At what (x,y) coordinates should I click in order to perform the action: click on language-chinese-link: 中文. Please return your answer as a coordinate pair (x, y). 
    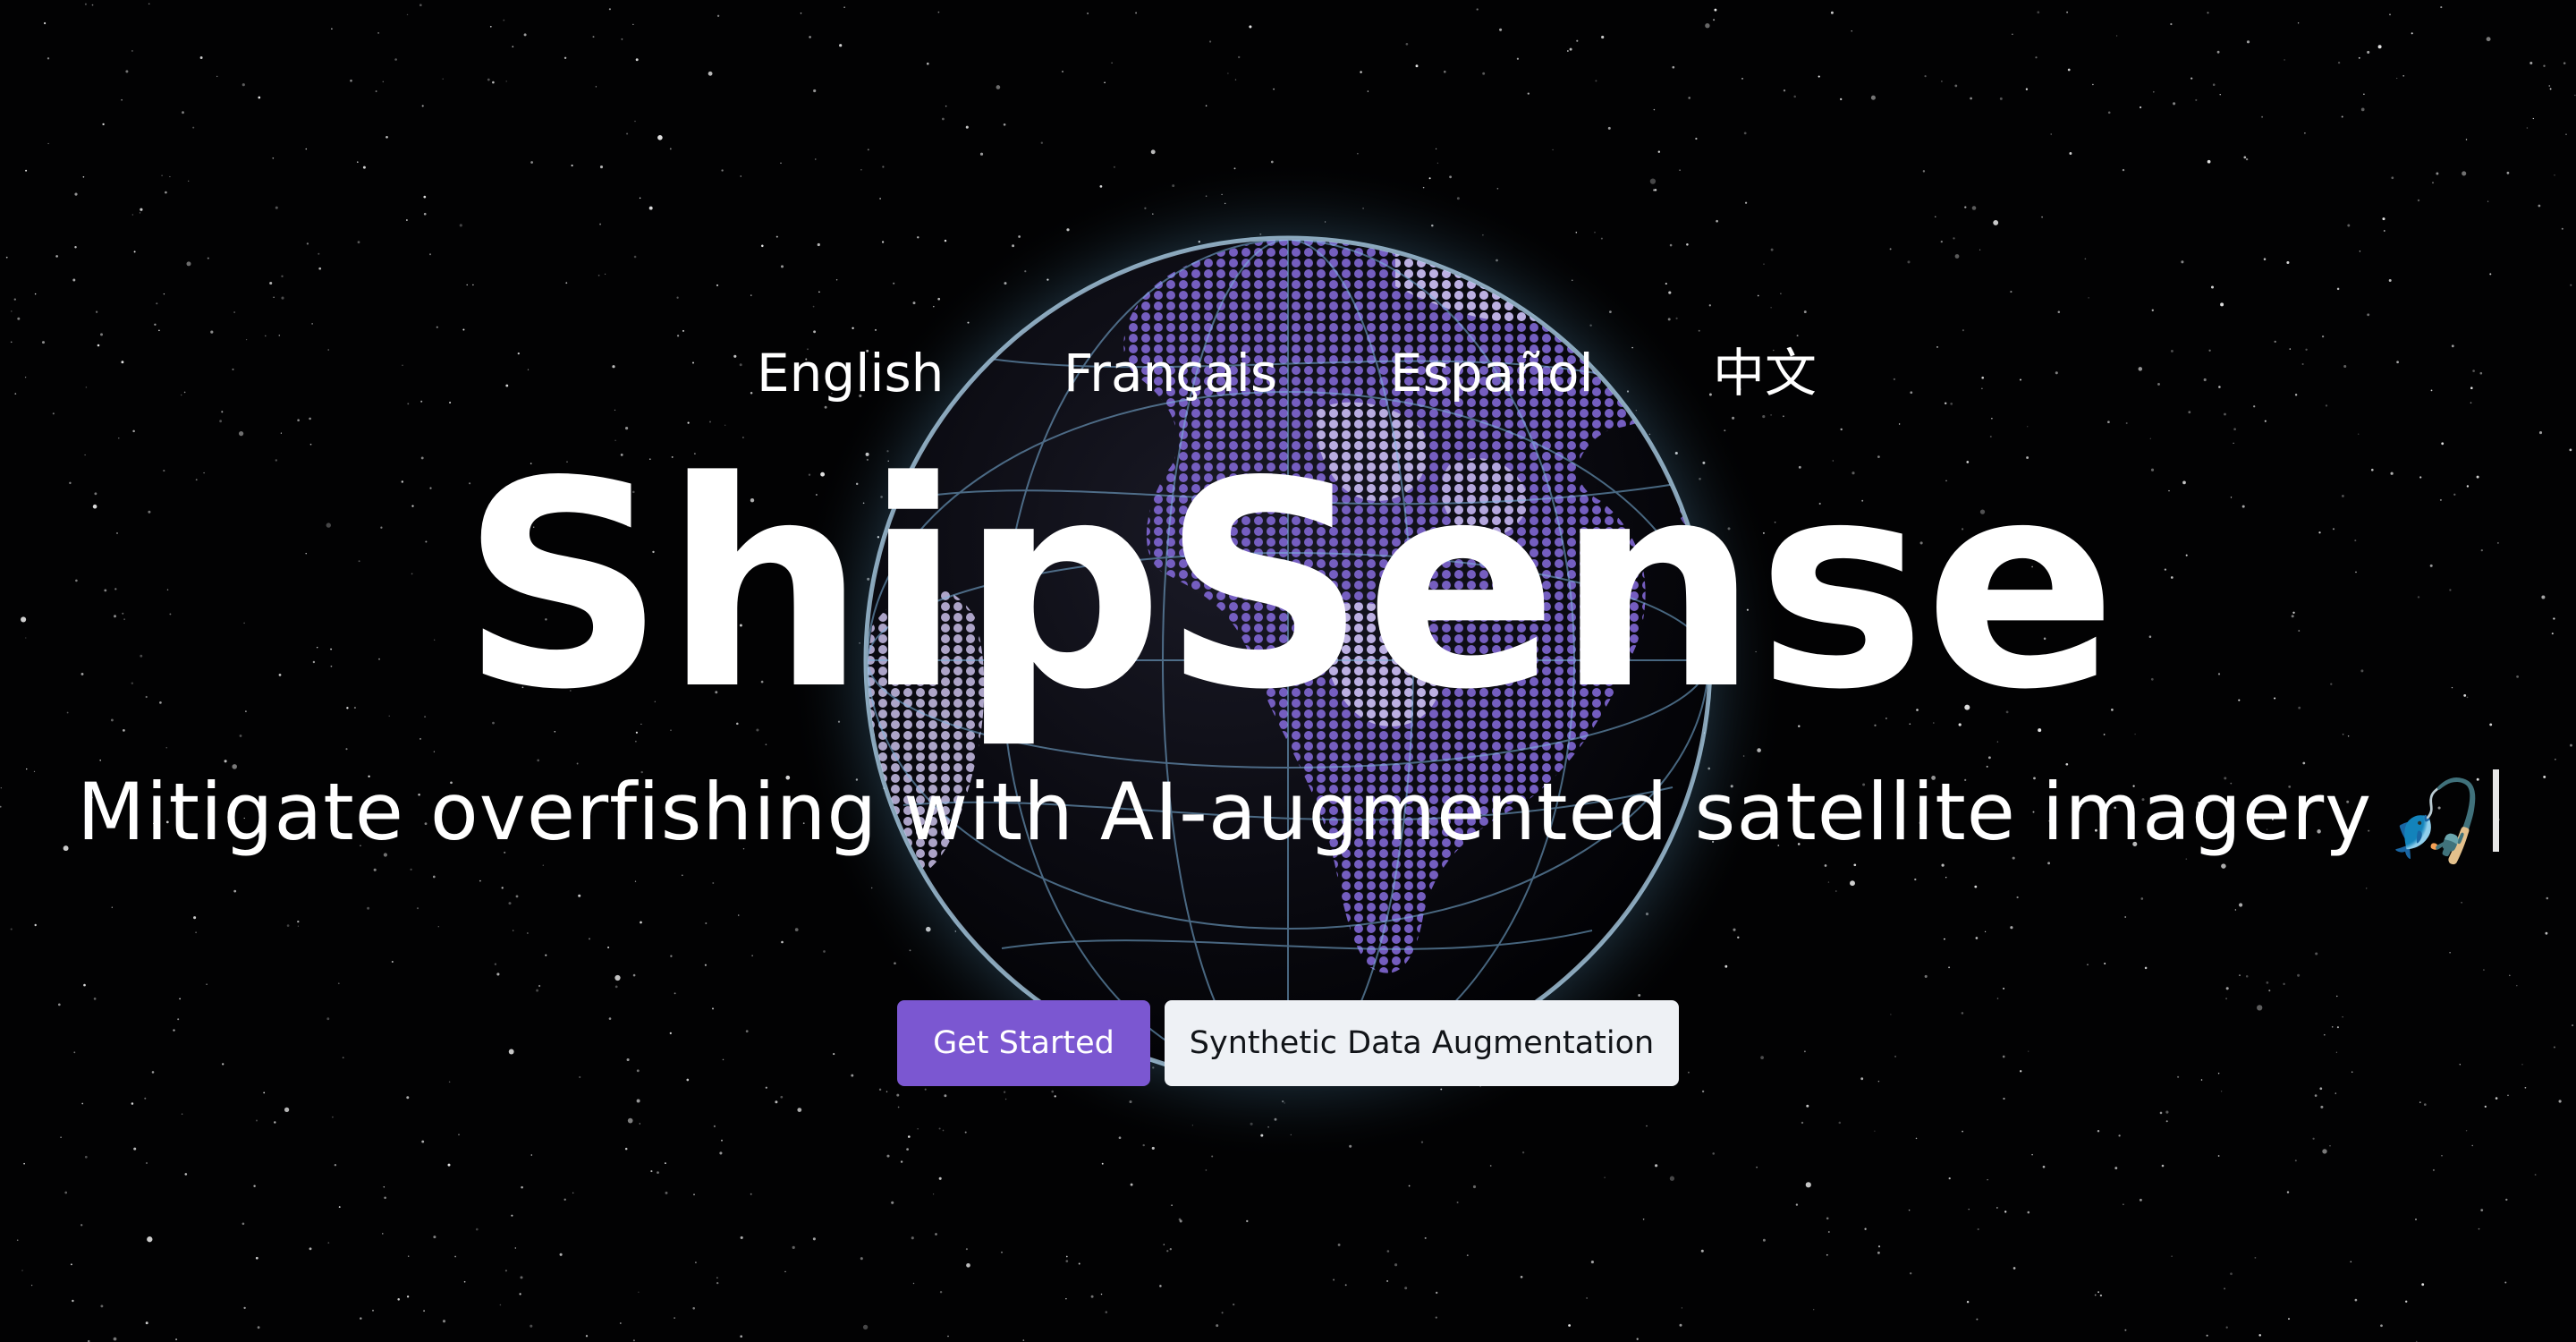
    Looking at the image, I should click on (1765, 373).